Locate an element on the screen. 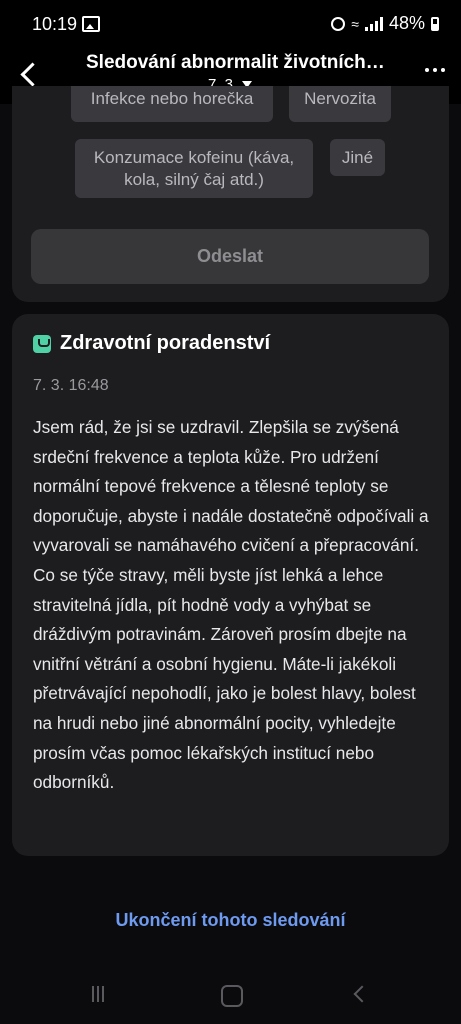 This screenshot has height=1024, width=461. back-arrow-icon is located at coordinates (30, 74).